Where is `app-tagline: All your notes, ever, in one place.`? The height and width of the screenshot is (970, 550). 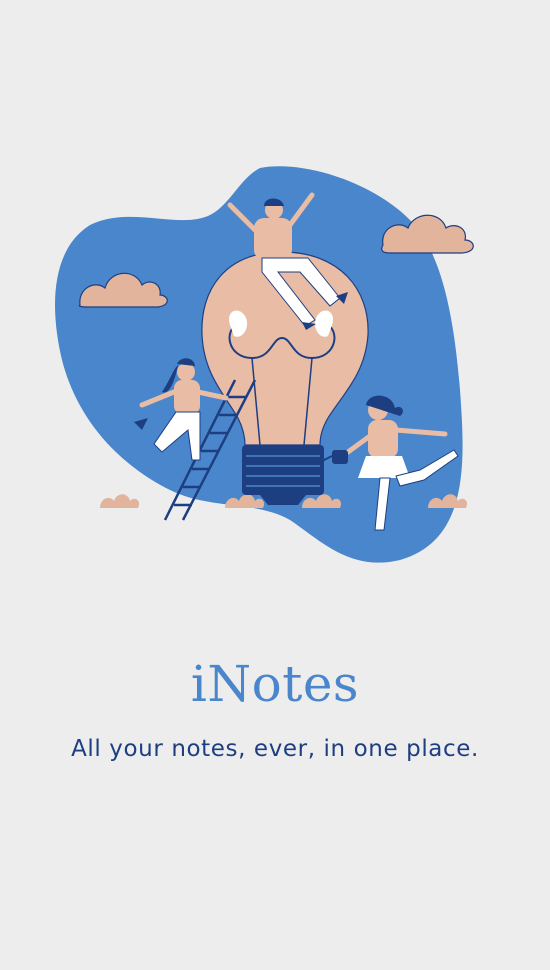
app-tagline: All your notes, ever, in one place. is located at coordinates (275, 749).